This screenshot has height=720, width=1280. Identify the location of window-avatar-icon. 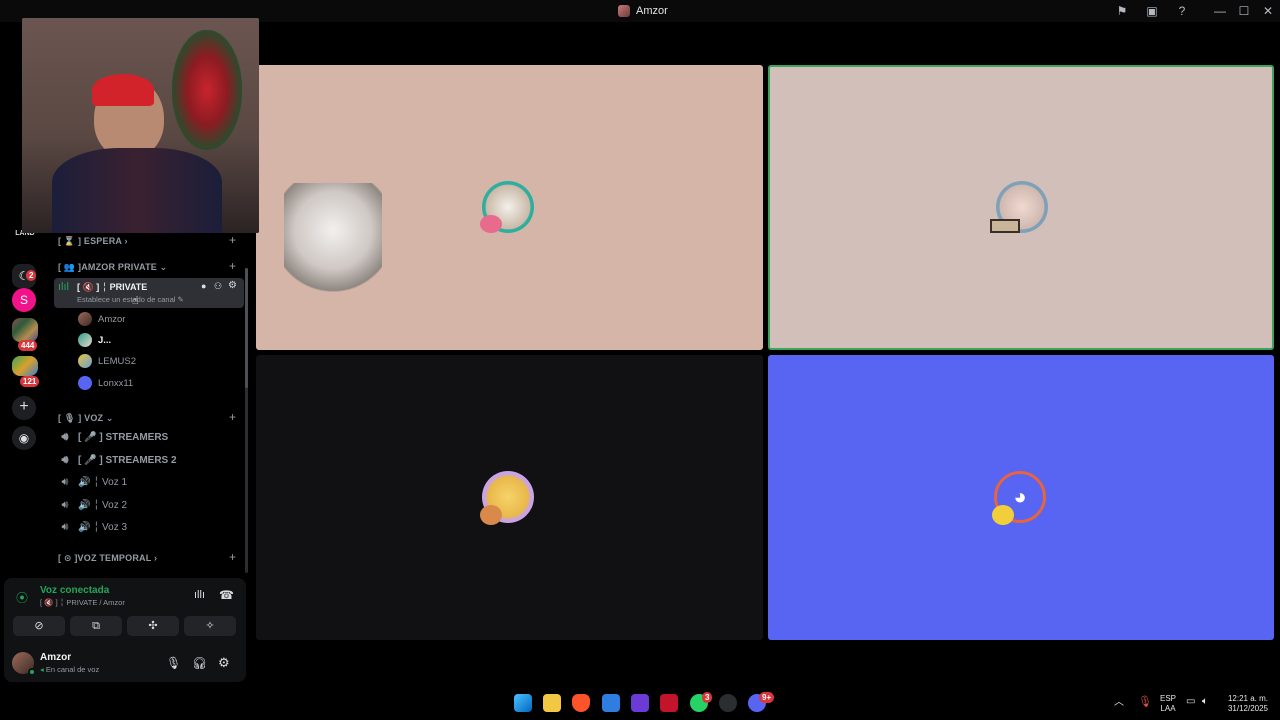
(624, 11).